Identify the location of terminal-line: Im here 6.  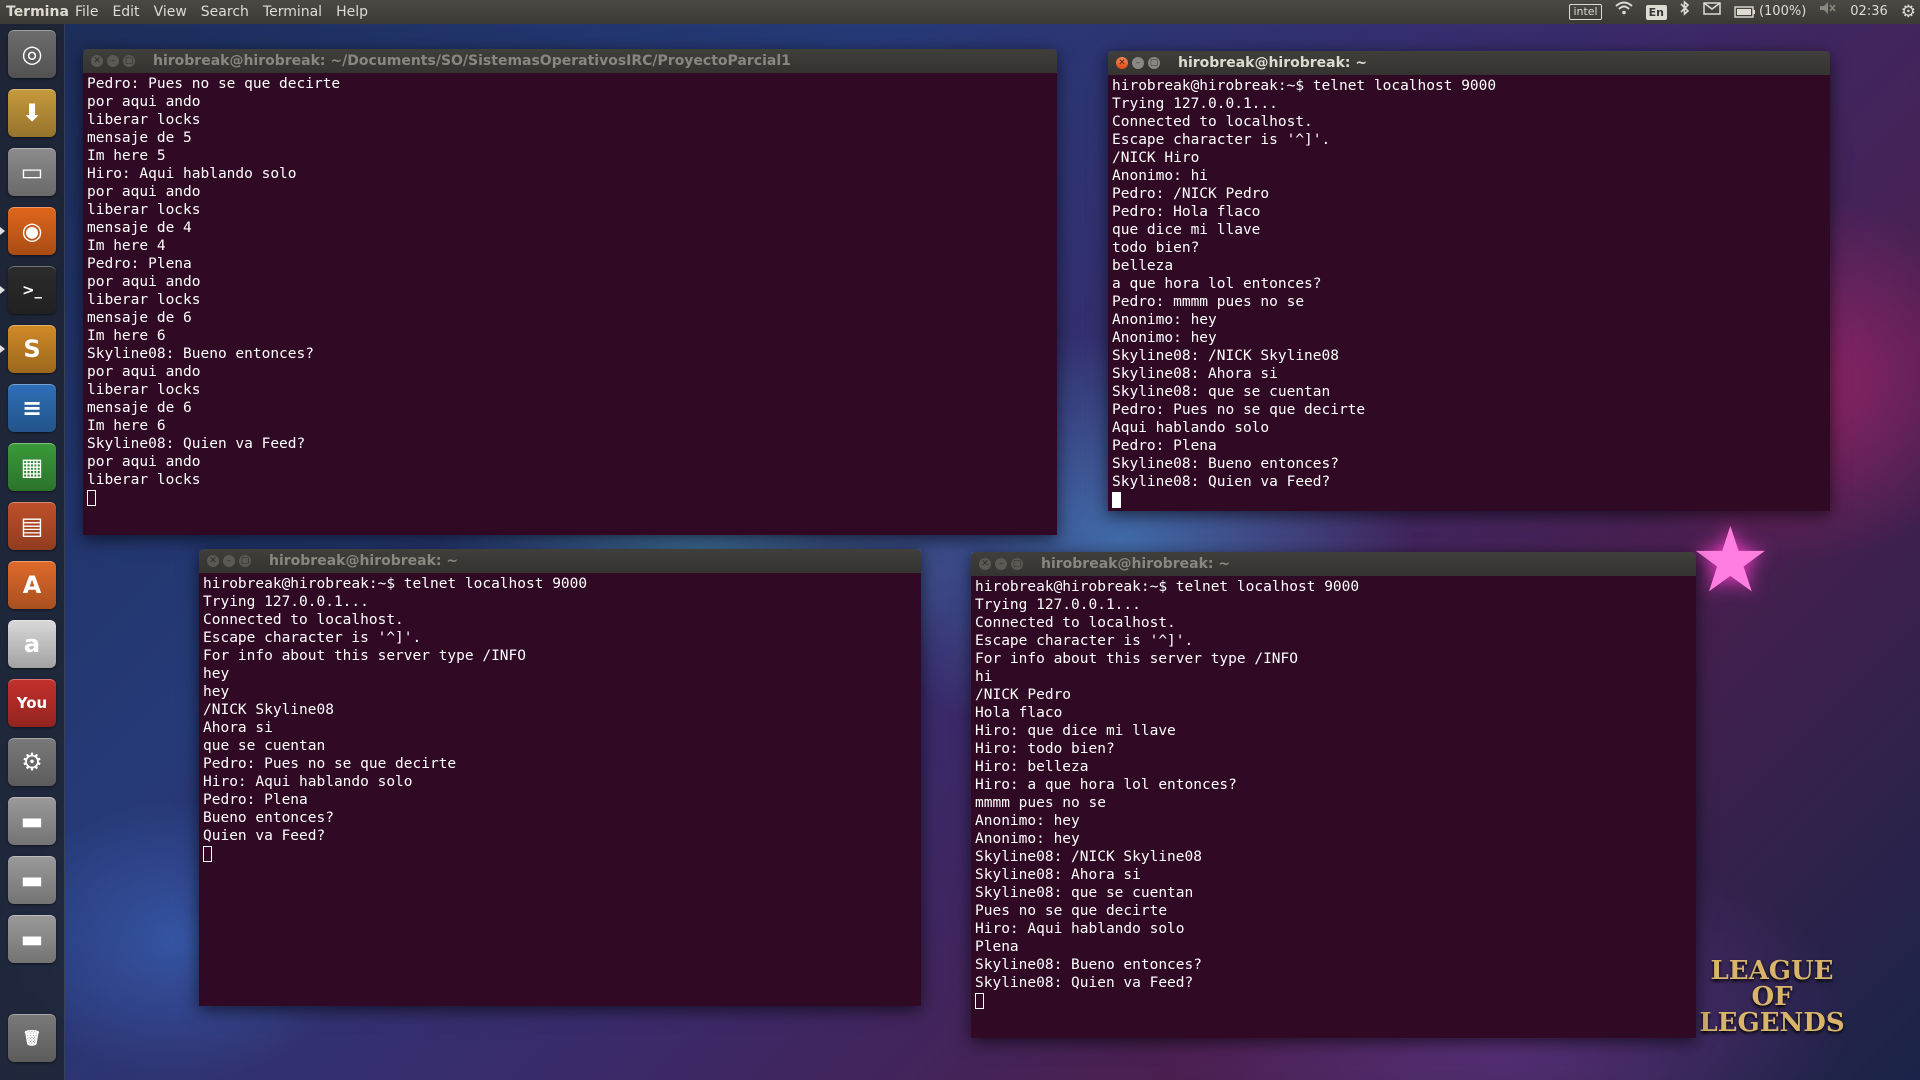
(126, 426).